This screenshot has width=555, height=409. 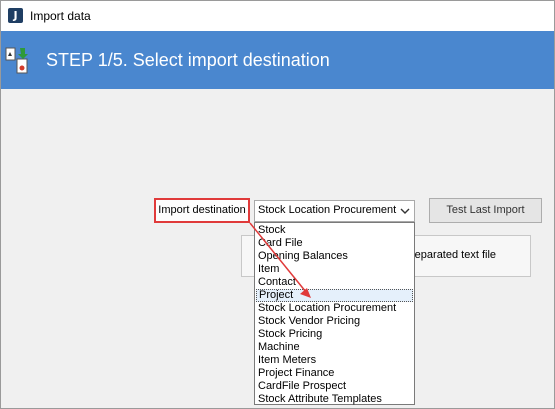 What do you see at coordinates (485, 210) in the screenshot?
I see `test-last-import-button: Test Last Import` at bounding box center [485, 210].